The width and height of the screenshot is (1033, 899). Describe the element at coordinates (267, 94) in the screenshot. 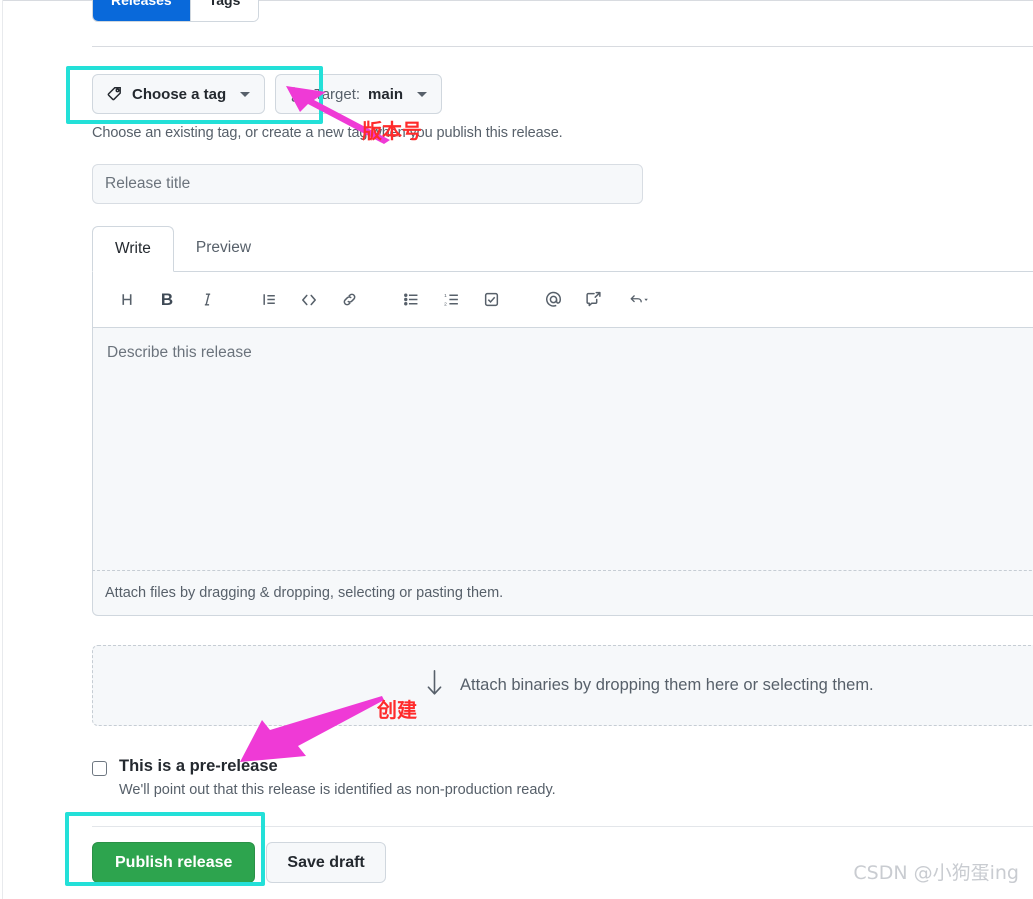

I see `tag-target-row: Choose a tag Target: main` at that location.